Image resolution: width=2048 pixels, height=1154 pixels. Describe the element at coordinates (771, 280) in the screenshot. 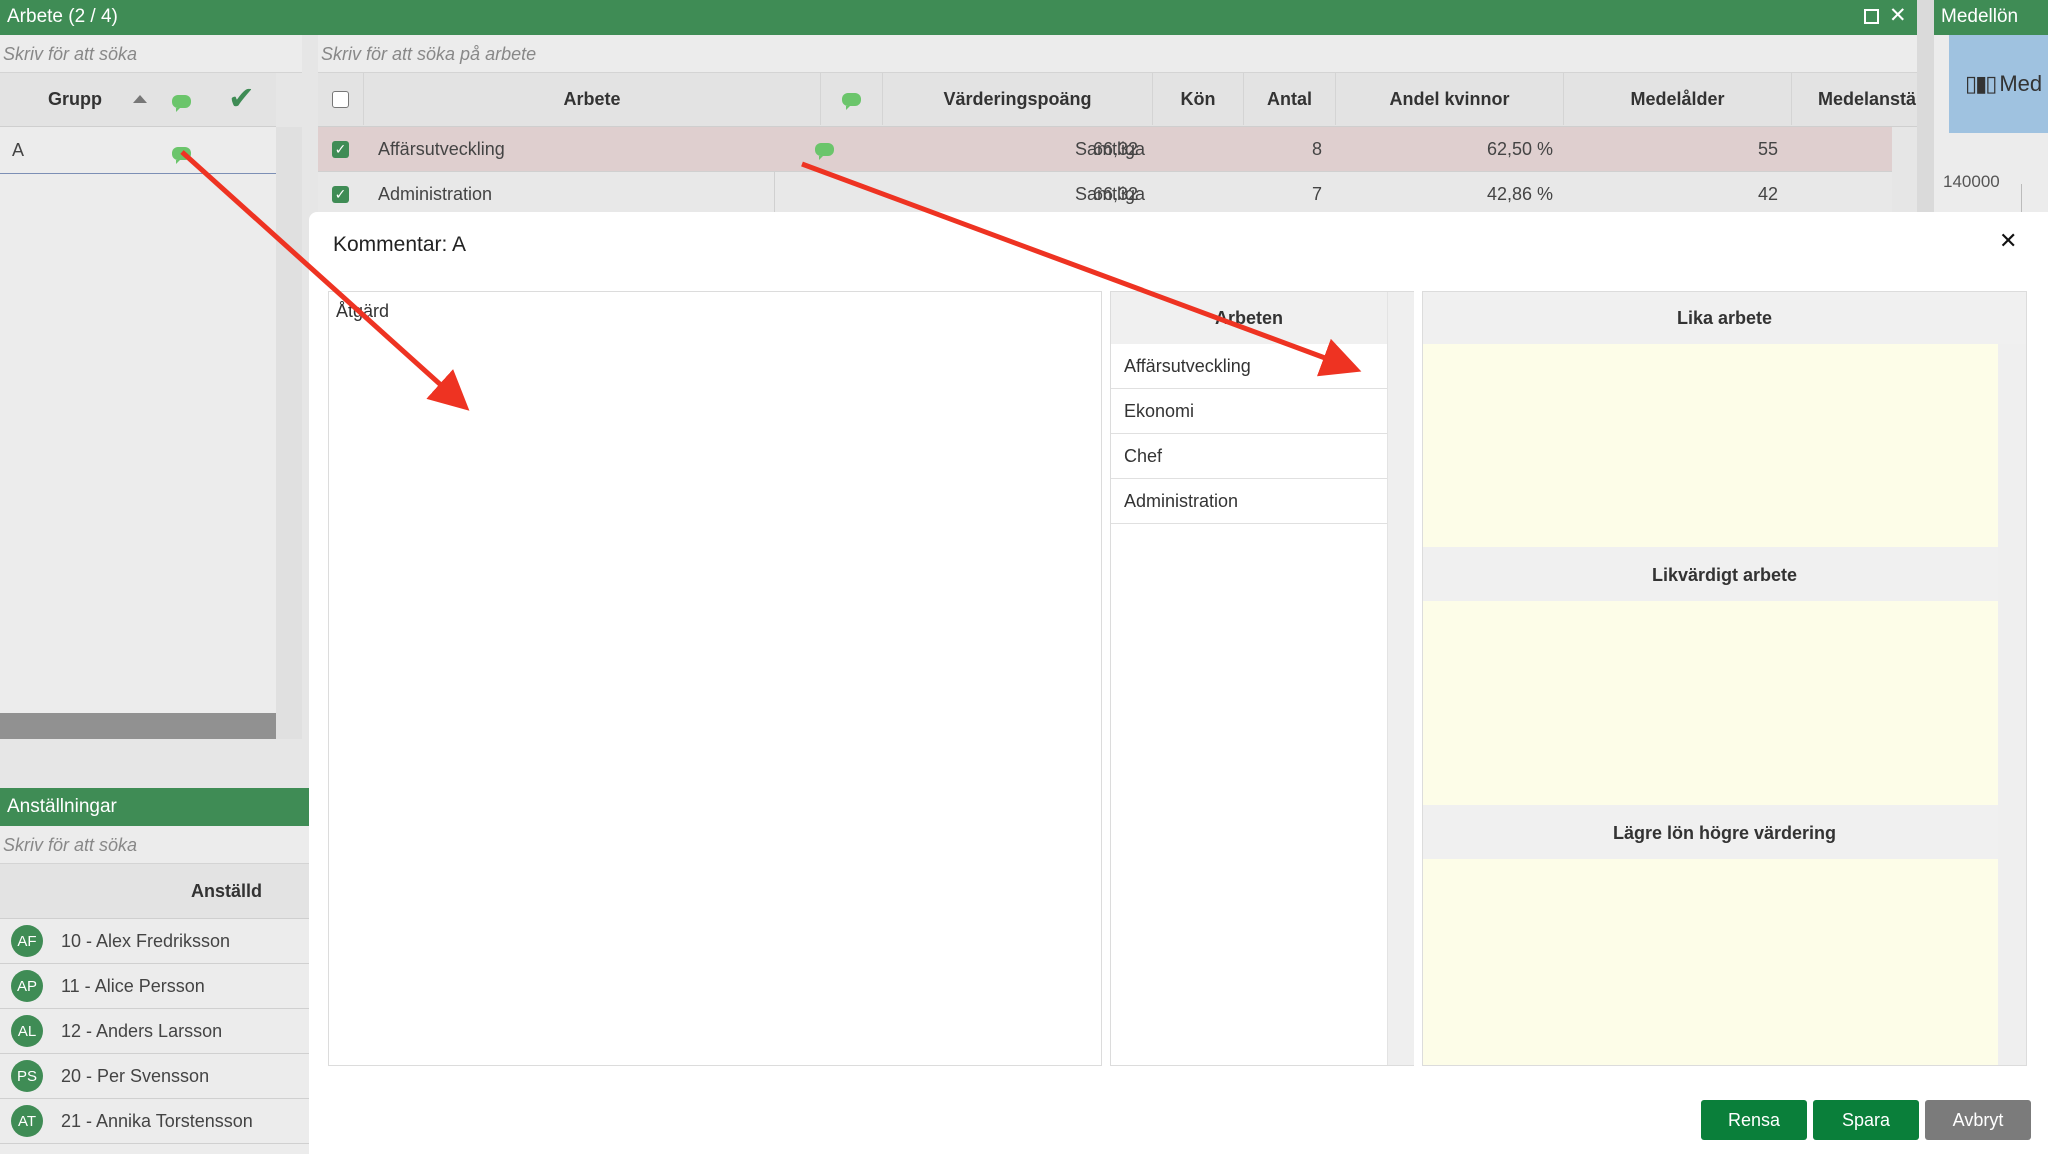

I see `annotation-arrows` at that location.